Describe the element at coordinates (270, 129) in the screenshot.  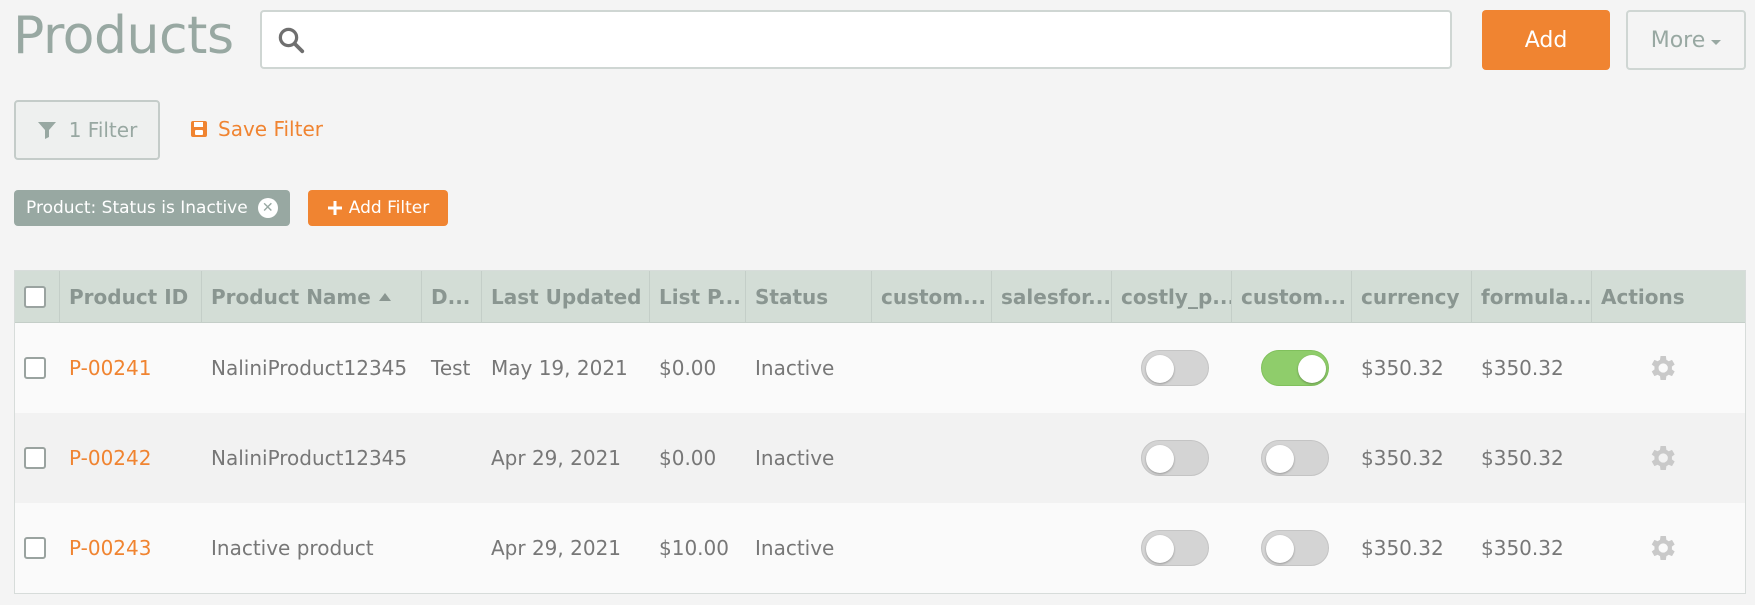
I see `save-filter-label: Save Filter` at that location.